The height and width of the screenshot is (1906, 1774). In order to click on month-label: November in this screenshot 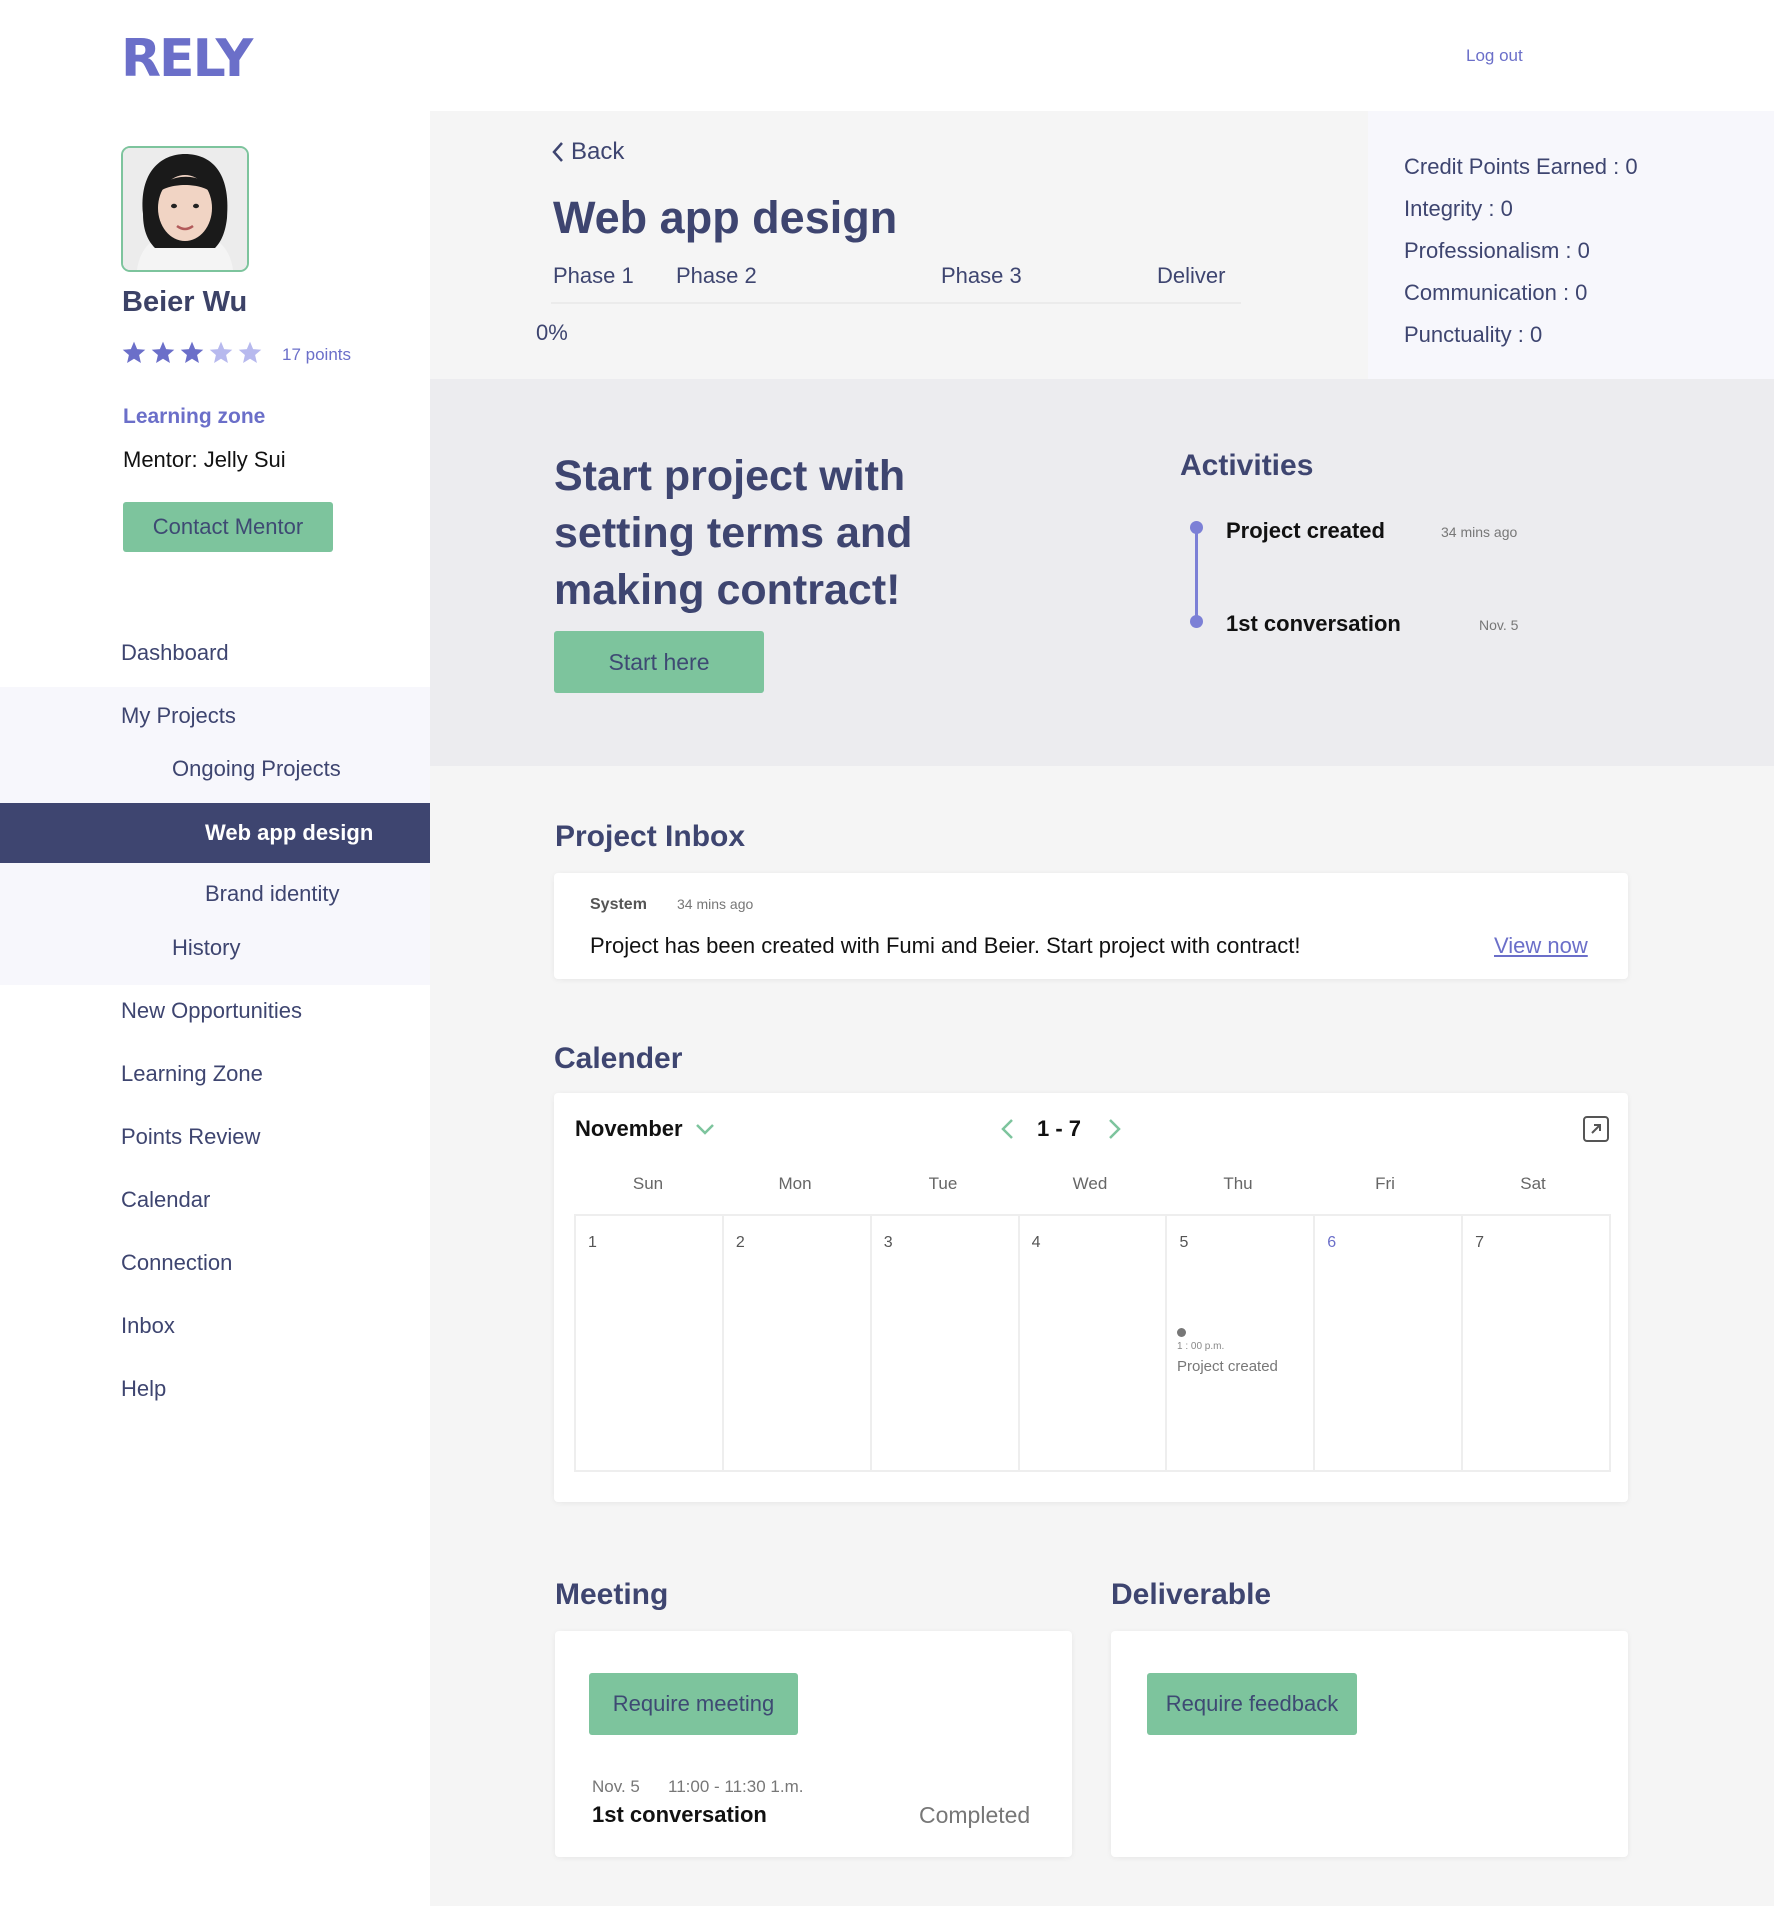, I will do `click(629, 1128)`.